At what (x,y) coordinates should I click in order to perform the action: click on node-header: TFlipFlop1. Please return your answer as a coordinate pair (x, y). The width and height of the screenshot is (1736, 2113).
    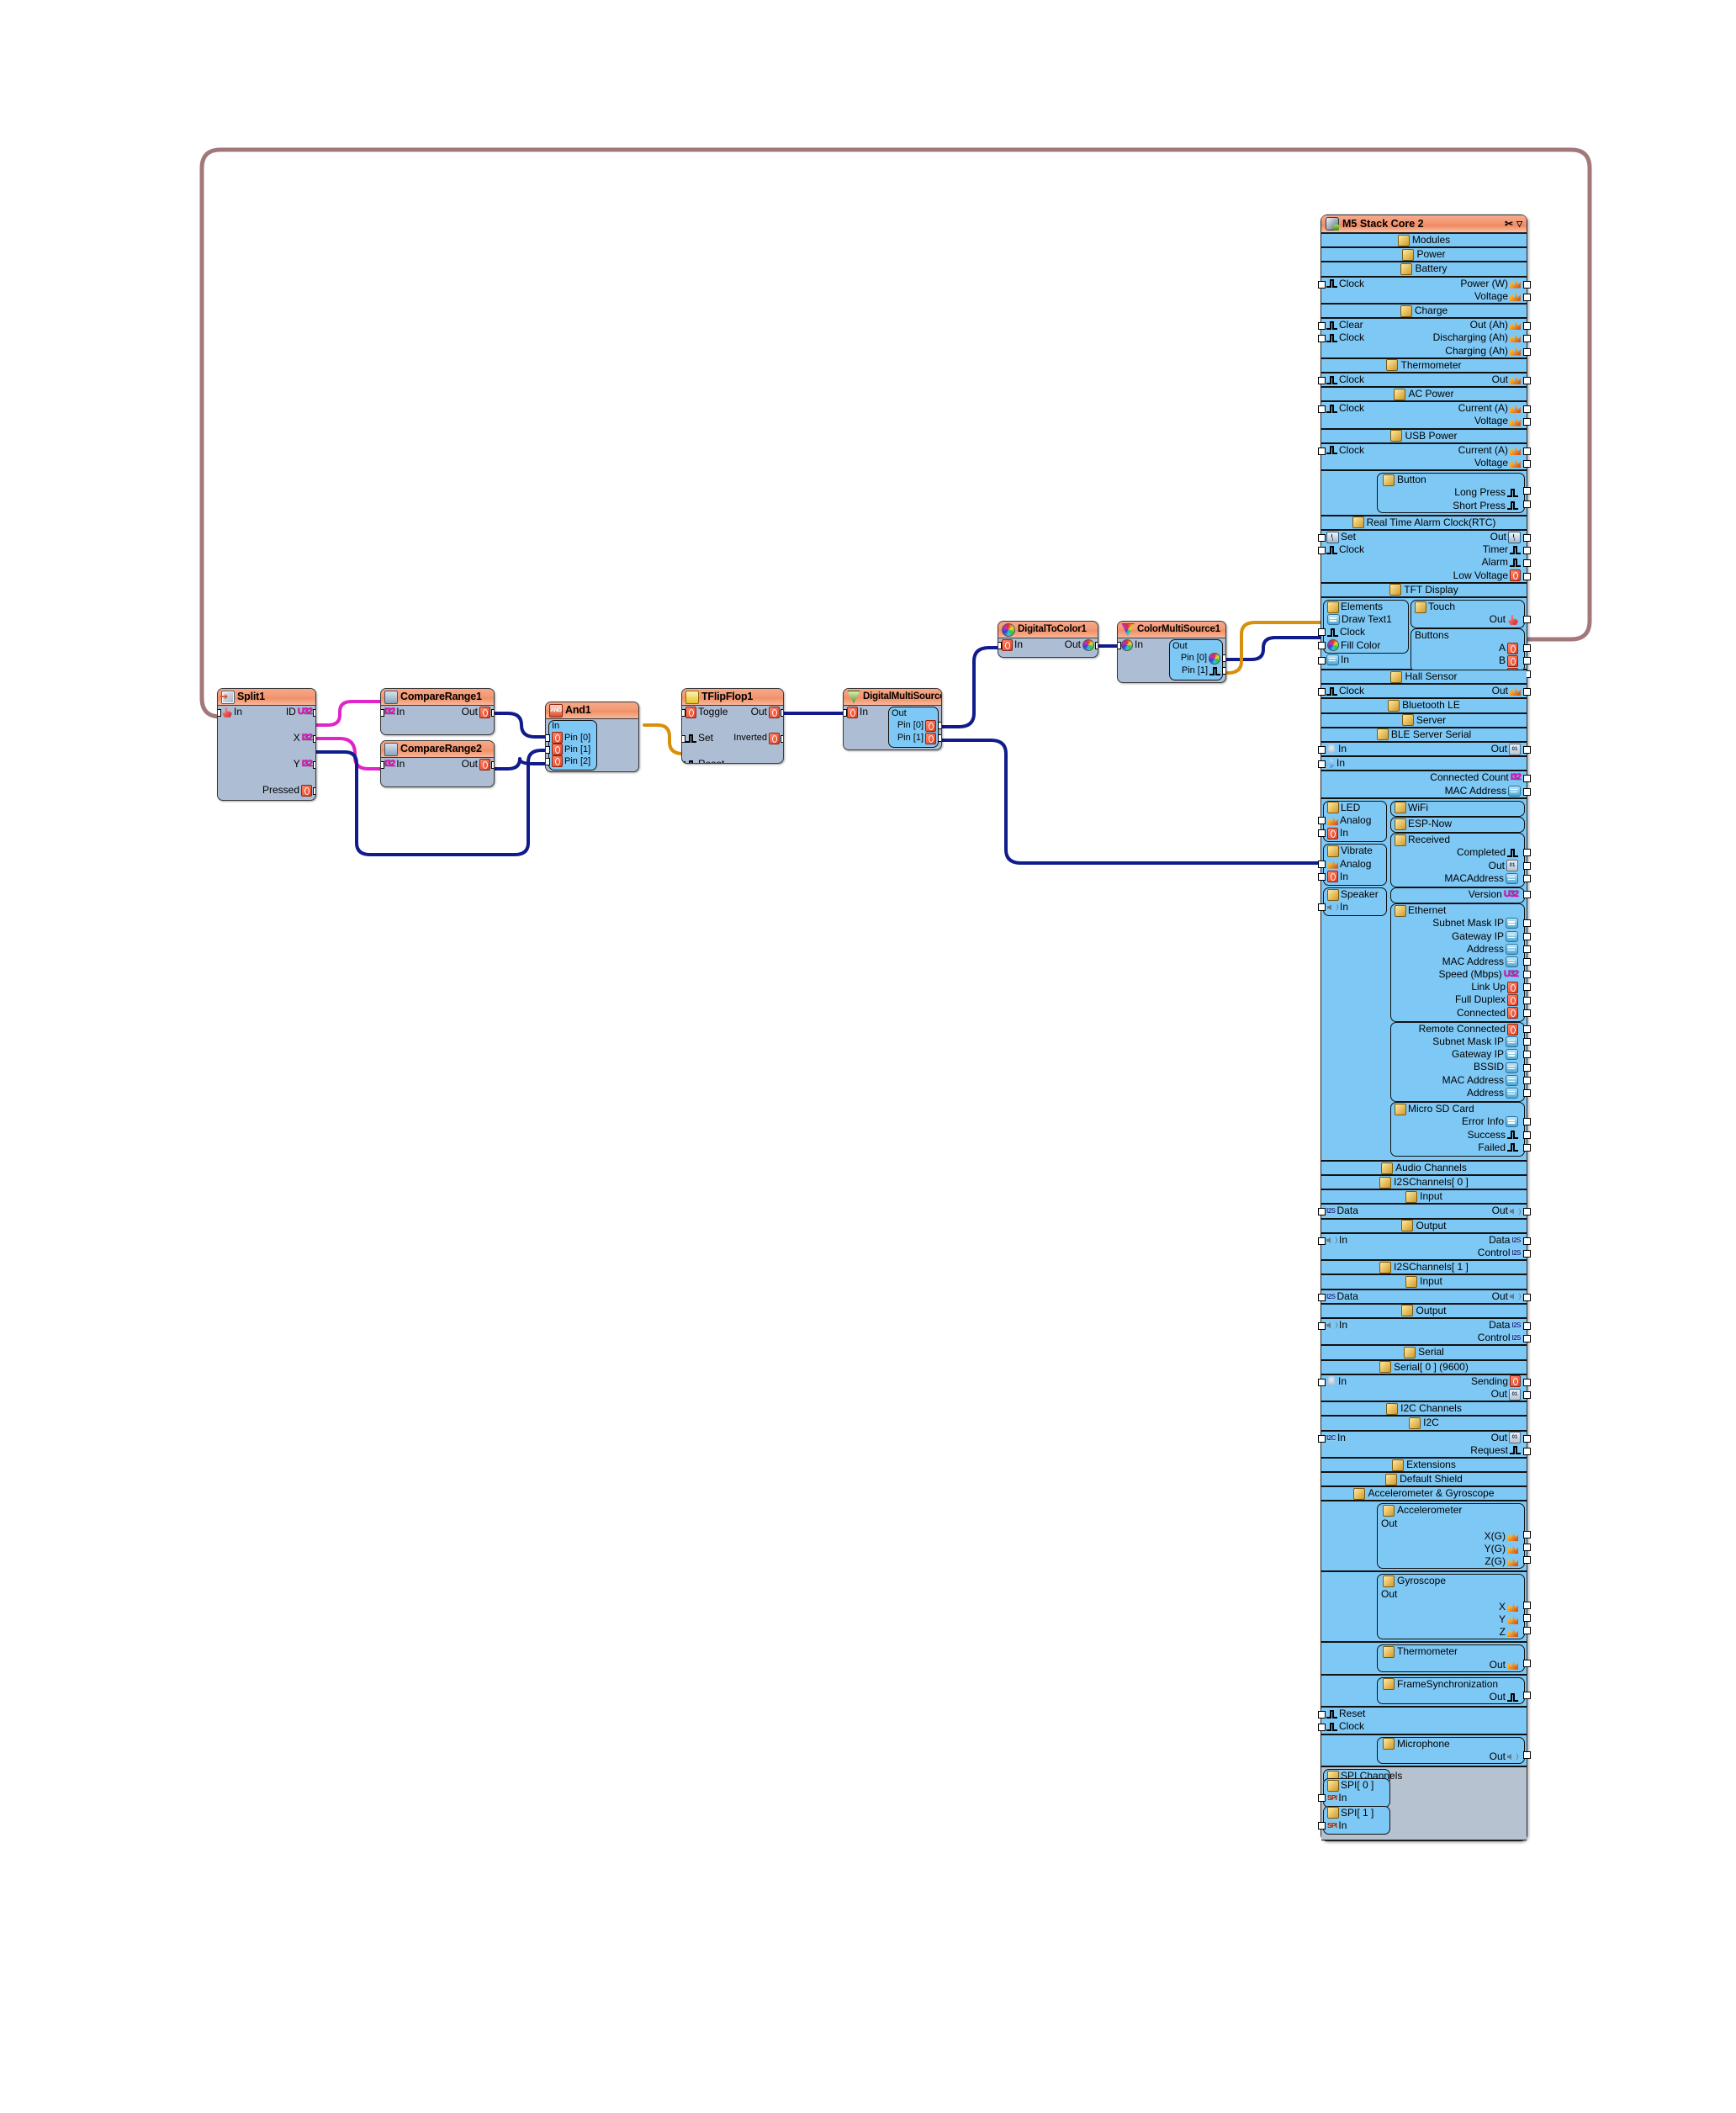
    Looking at the image, I should click on (732, 697).